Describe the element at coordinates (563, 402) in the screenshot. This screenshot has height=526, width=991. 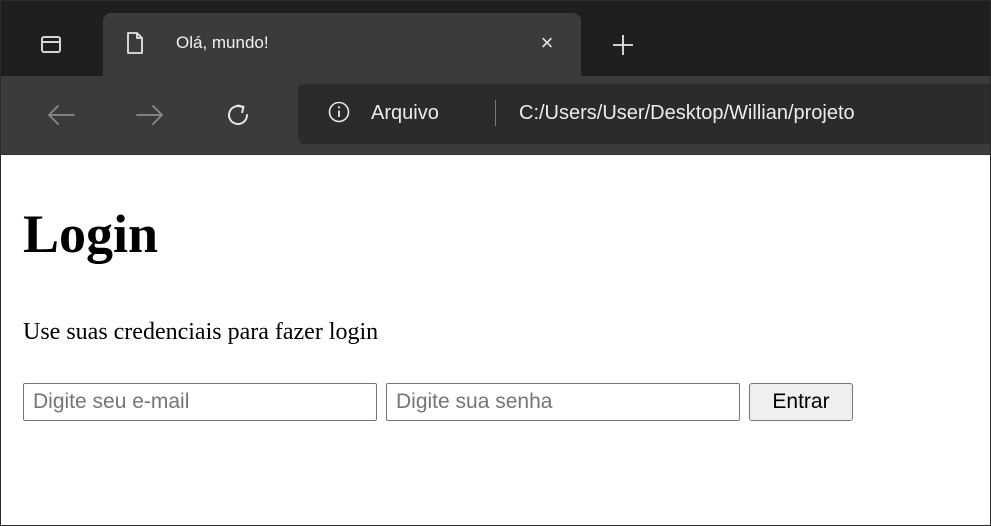
I see `password-field` at that location.